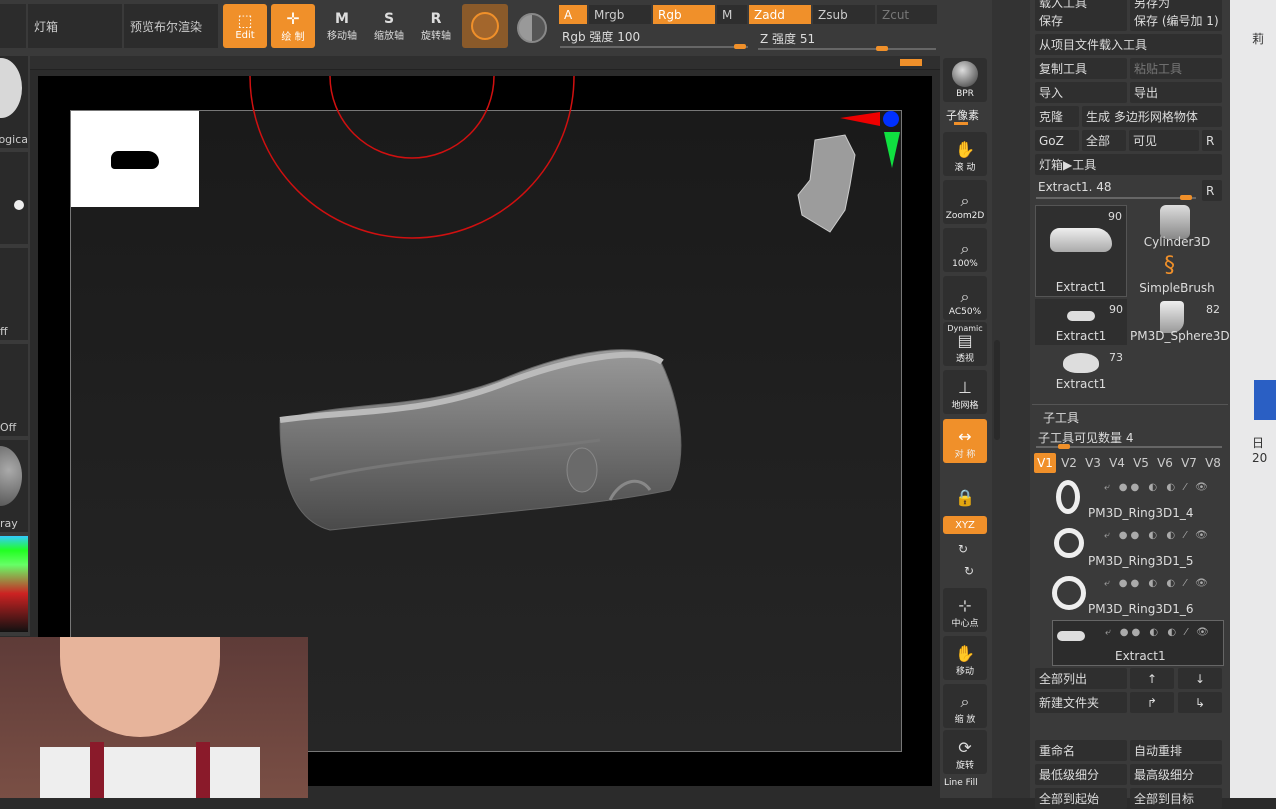 The image size is (1276, 809). Describe the element at coordinates (1165, 463) in the screenshot. I see `tab-v6: V6` at that location.